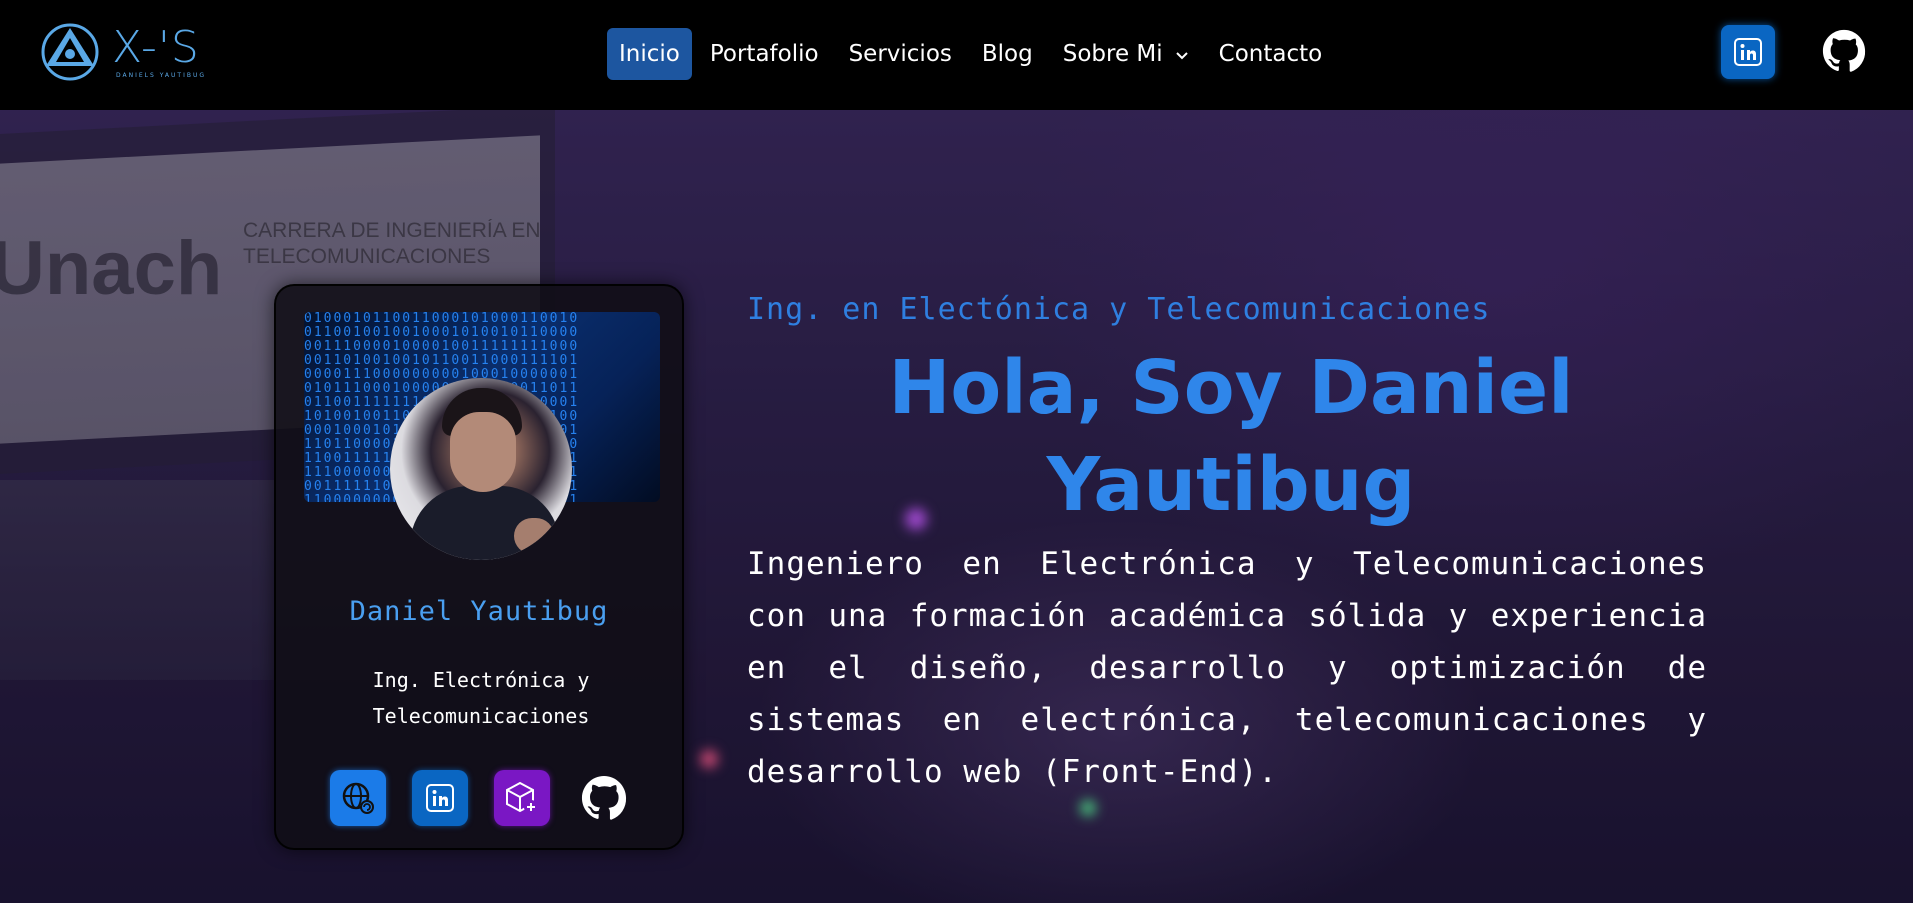  I want to click on logo-text: X-'S, so click(156, 47).